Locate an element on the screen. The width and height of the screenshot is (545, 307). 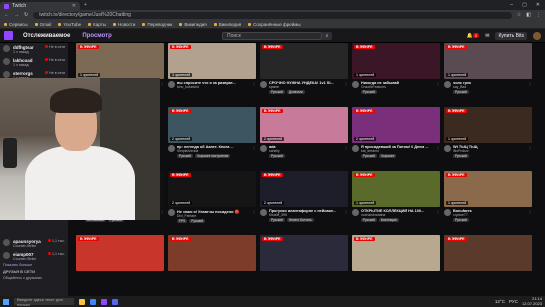
streamer-name: ChaoticFeatures is located at coordinates (397, 87).